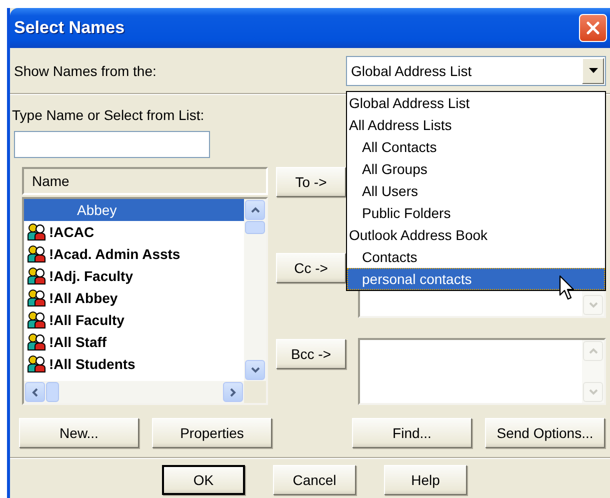 Image resolution: width=610 pixels, height=498 pixels. I want to click on caret-icon, so click(593, 70).